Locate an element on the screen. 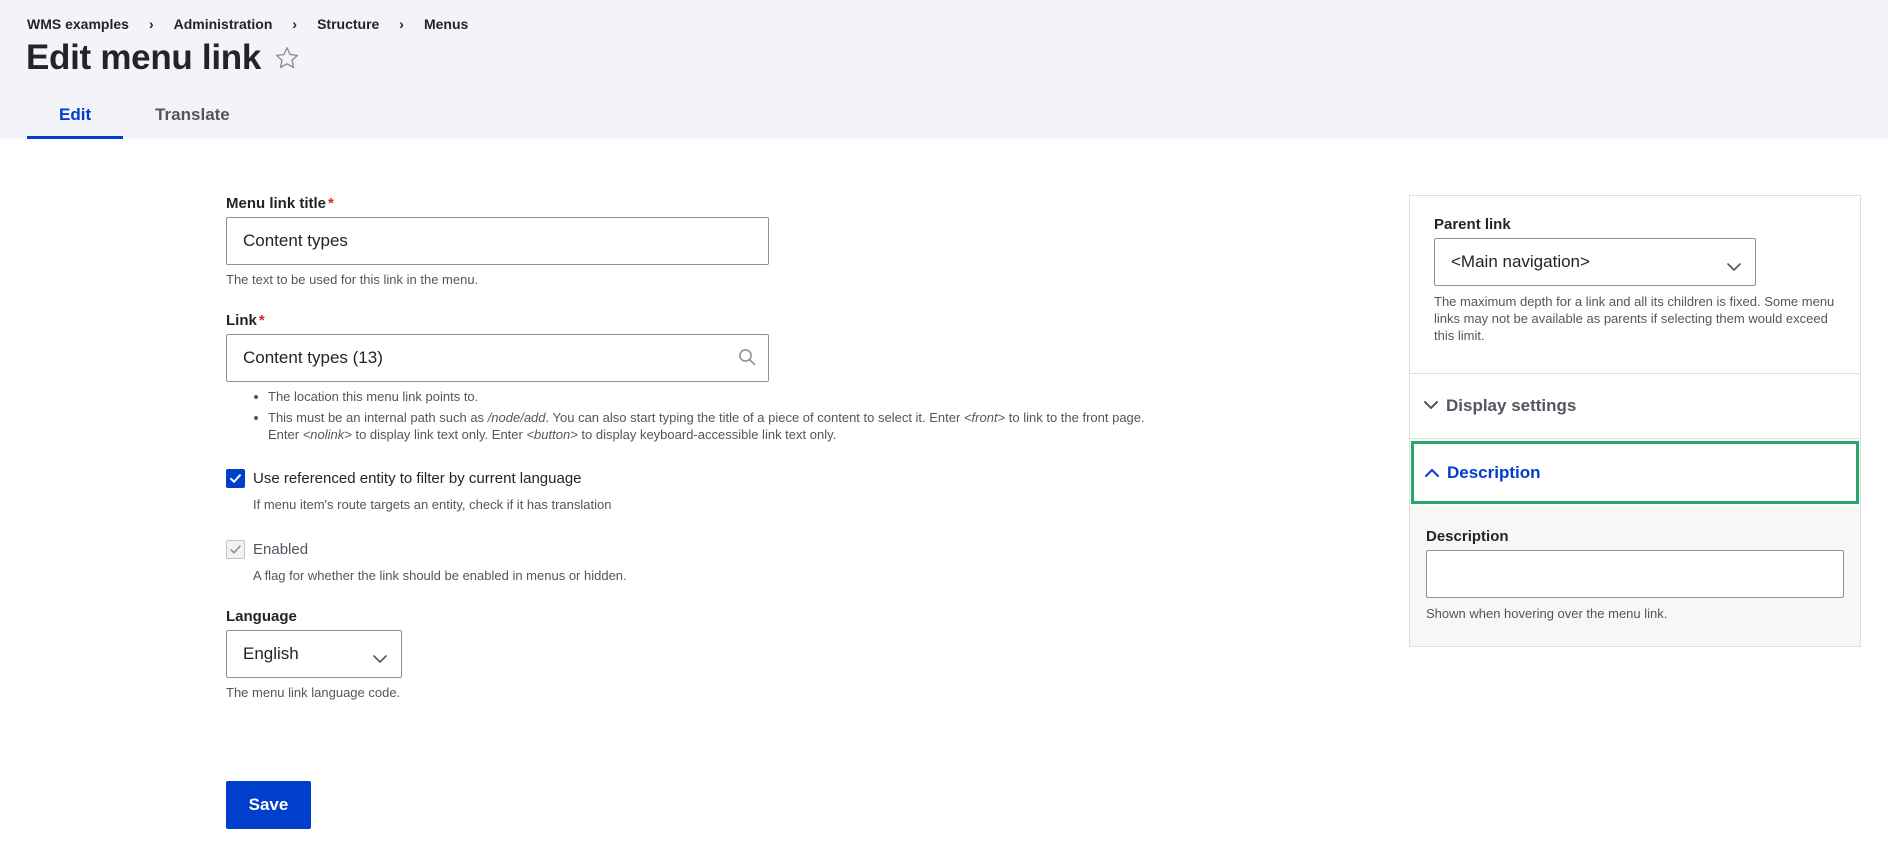 The image size is (1888, 861). link-label: Link * is located at coordinates (245, 320).